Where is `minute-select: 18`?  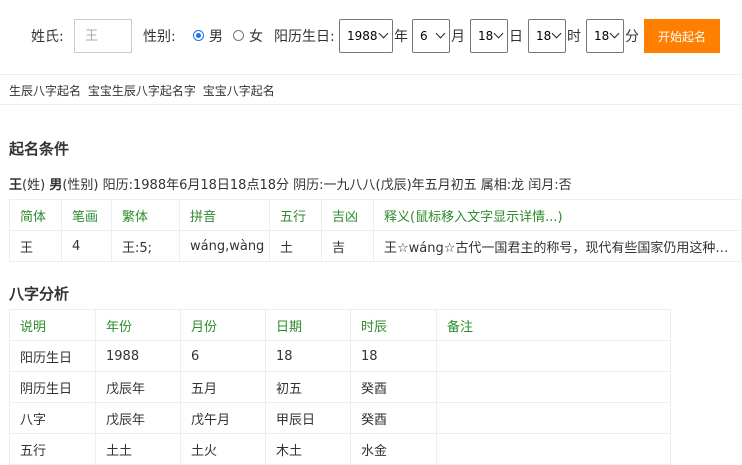
minute-select: 18 is located at coordinates (605, 36).